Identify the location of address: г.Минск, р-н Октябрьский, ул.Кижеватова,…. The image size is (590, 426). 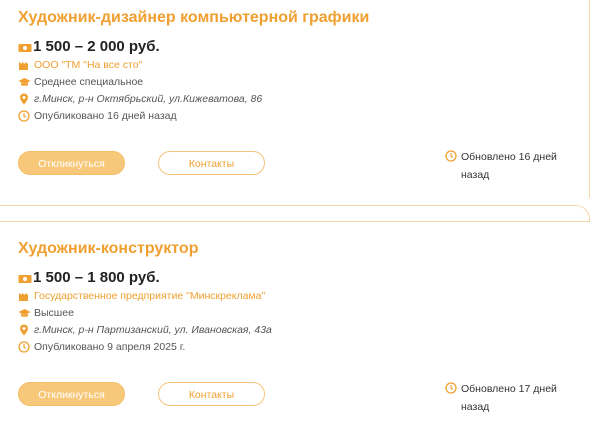
(148, 99).